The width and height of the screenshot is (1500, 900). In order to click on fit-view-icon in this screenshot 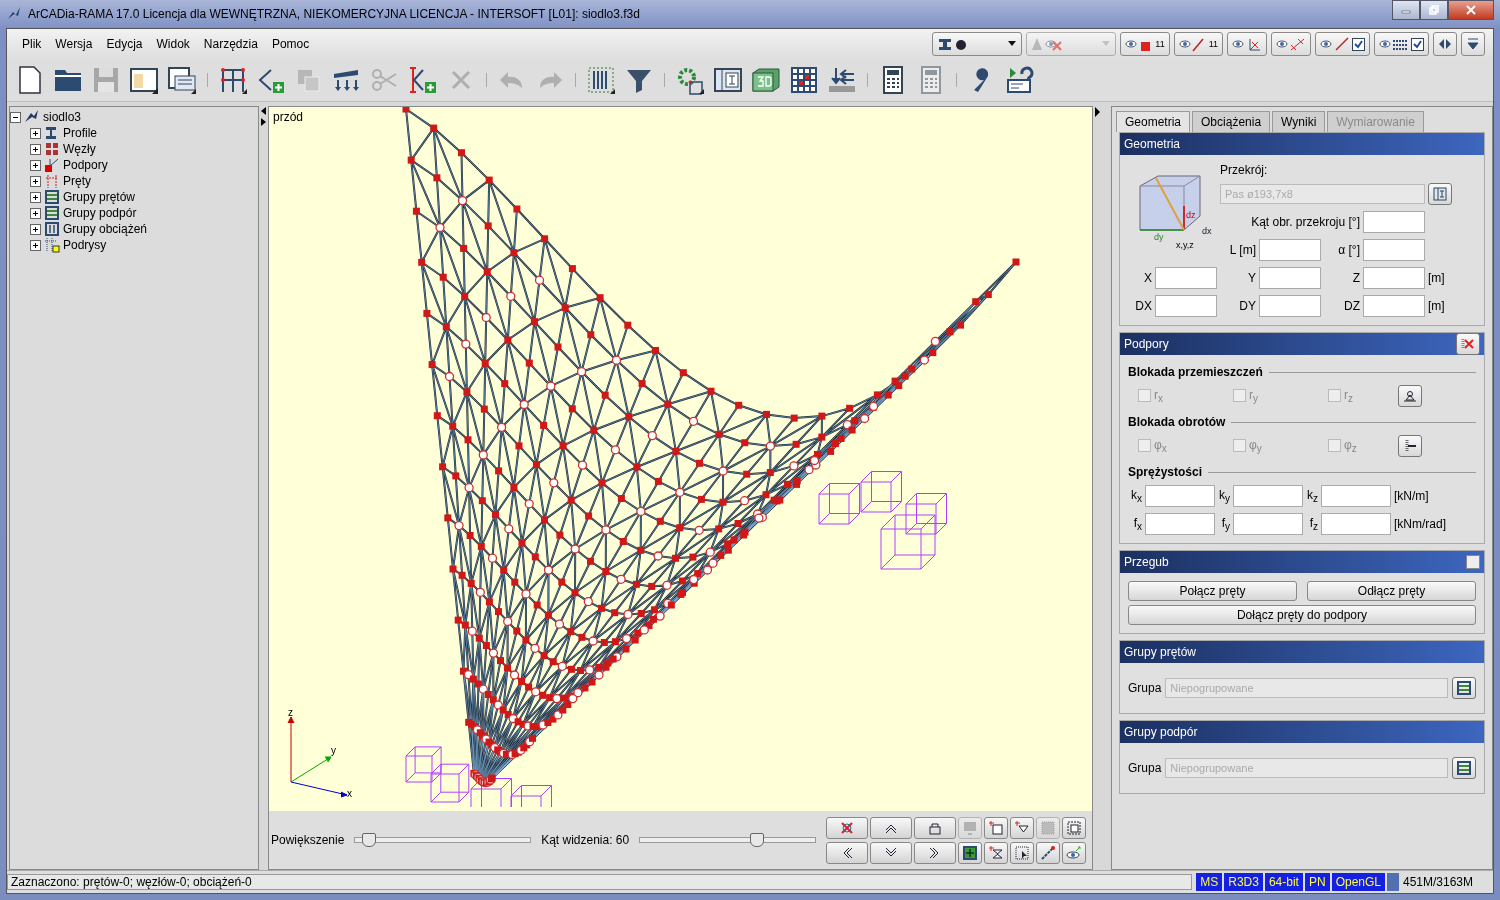, I will do `click(970, 852)`.